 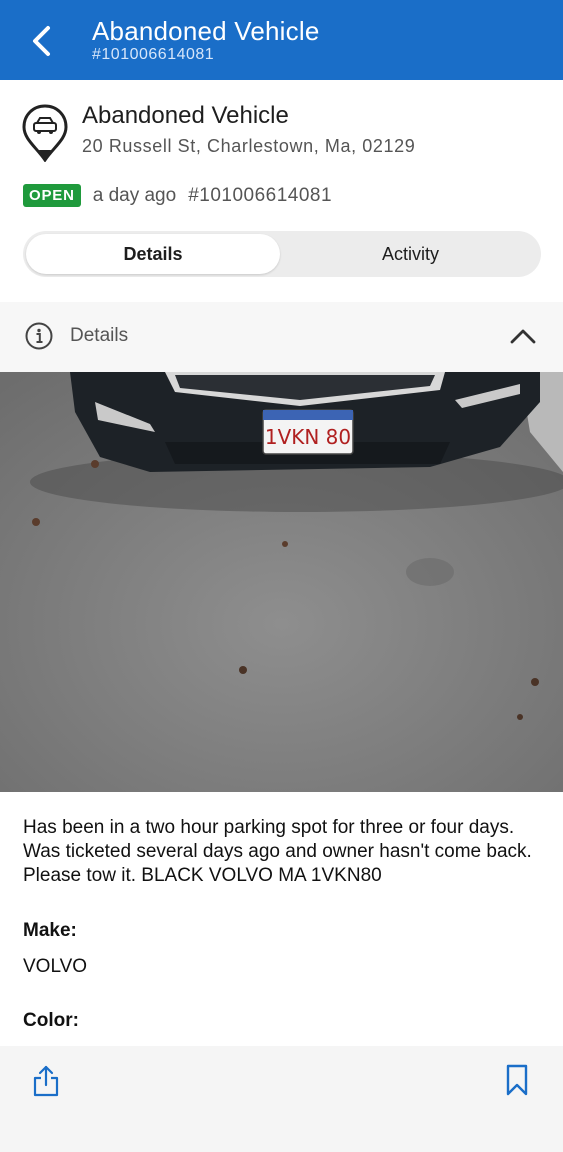 What do you see at coordinates (134, 195) in the screenshot?
I see `request-time: a day ago` at bounding box center [134, 195].